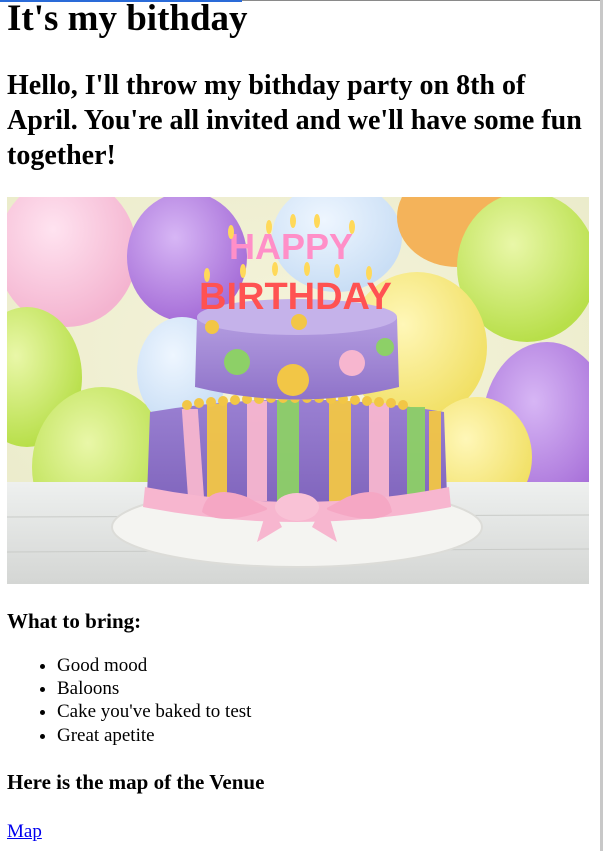 The height and width of the screenshot is (851, 603). What do you see at coordinates (325, 735) in the screenshot?
I see `list-item: Great apetite` at bounding box center [325, 735].